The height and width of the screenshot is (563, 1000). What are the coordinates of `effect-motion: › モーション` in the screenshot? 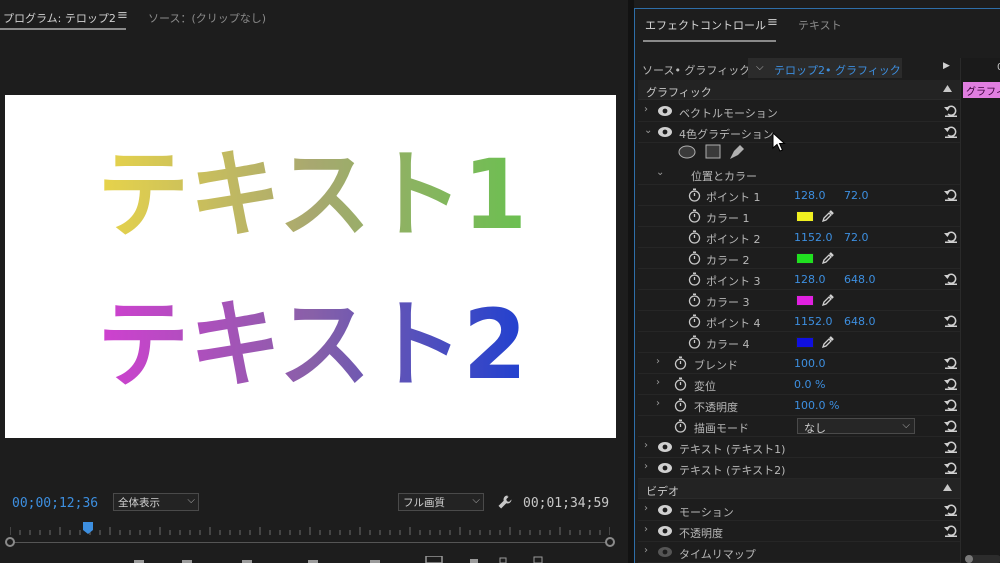 It's located at (799, 510).